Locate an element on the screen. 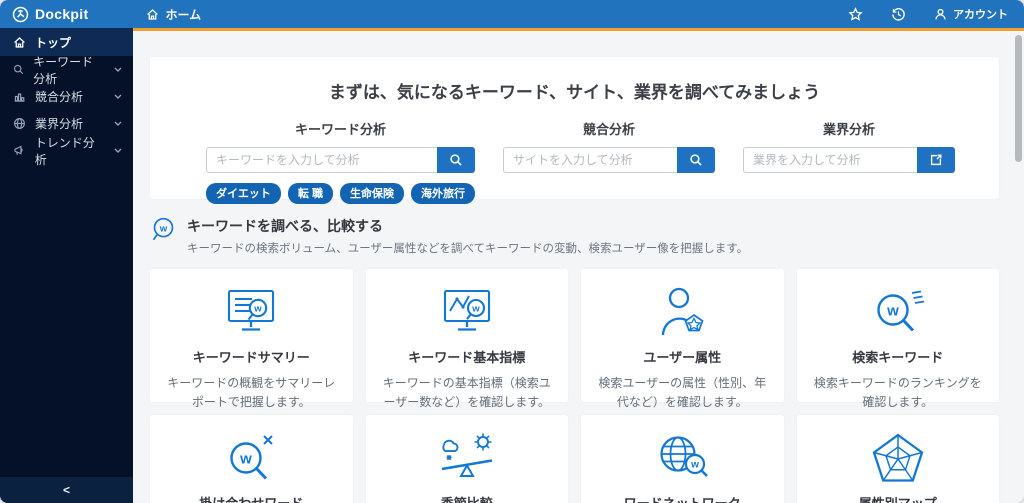 Image resolution: width=1024 pixels, height=503 pixels. card-keyword-summary: w キーワードサマリー キーワードの概観をサマリーレポートで把握します。 is located at coordinates (251, 339).